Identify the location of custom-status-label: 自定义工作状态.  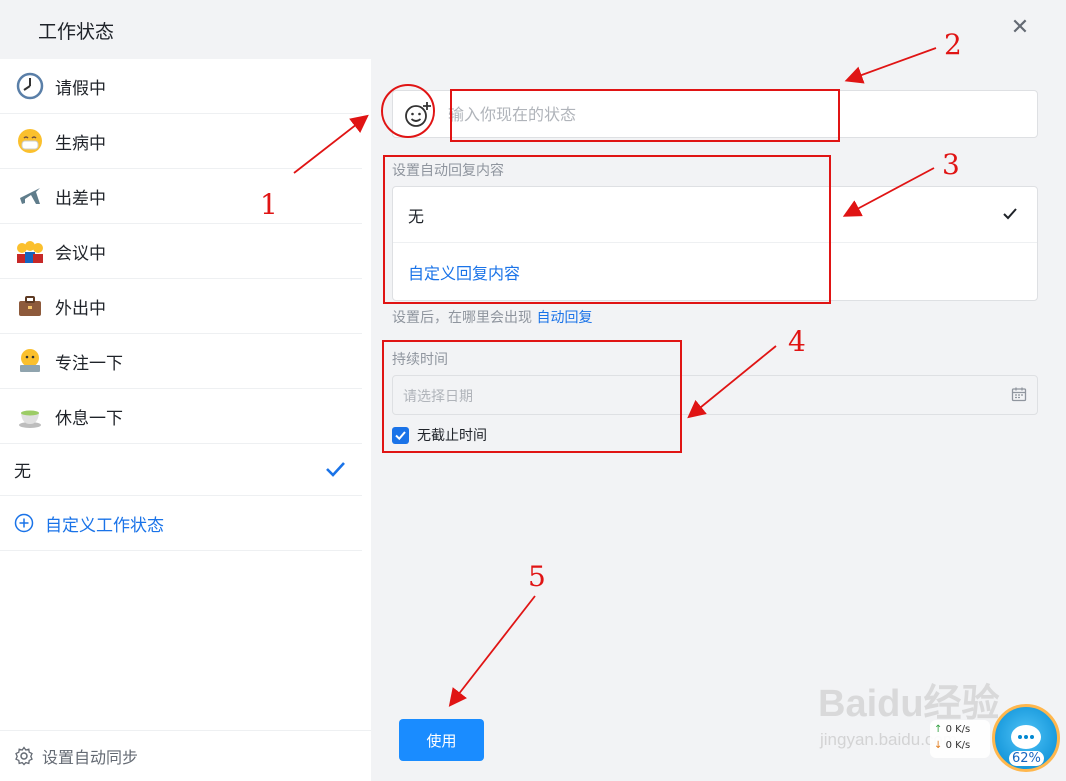
(104, 525).